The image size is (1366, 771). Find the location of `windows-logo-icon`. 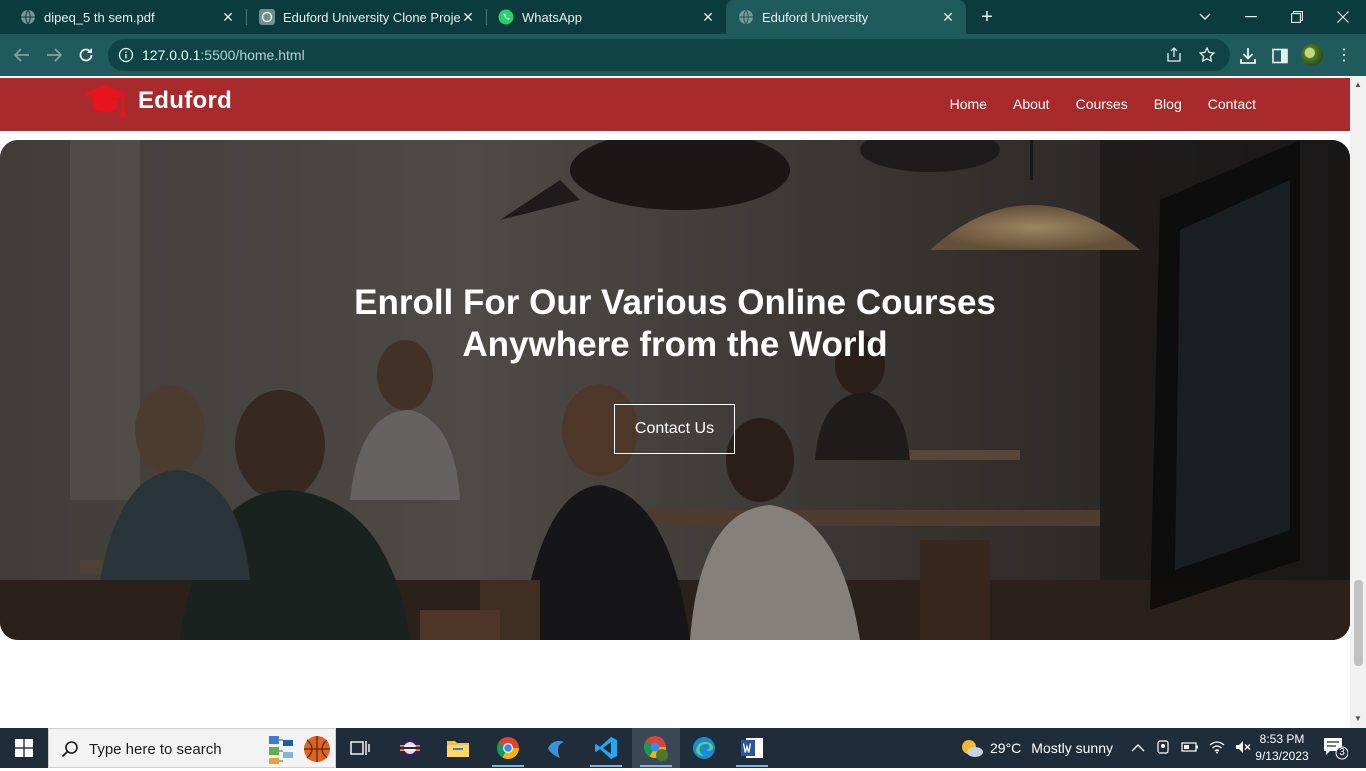

windows-logo-icon is located at coordinates (24, 748).